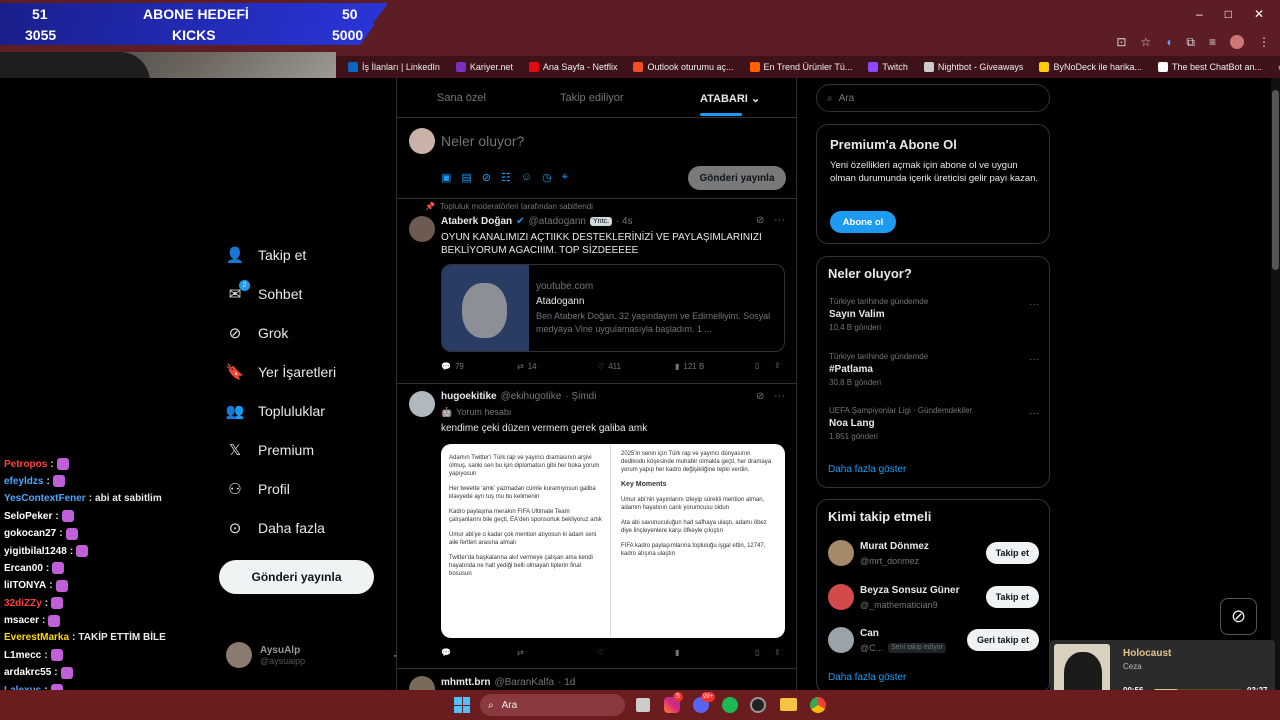  Describe the element at coordinates (1002, 640) in the screenshot. I see `follow-back-button: Geri takip et` at that location.